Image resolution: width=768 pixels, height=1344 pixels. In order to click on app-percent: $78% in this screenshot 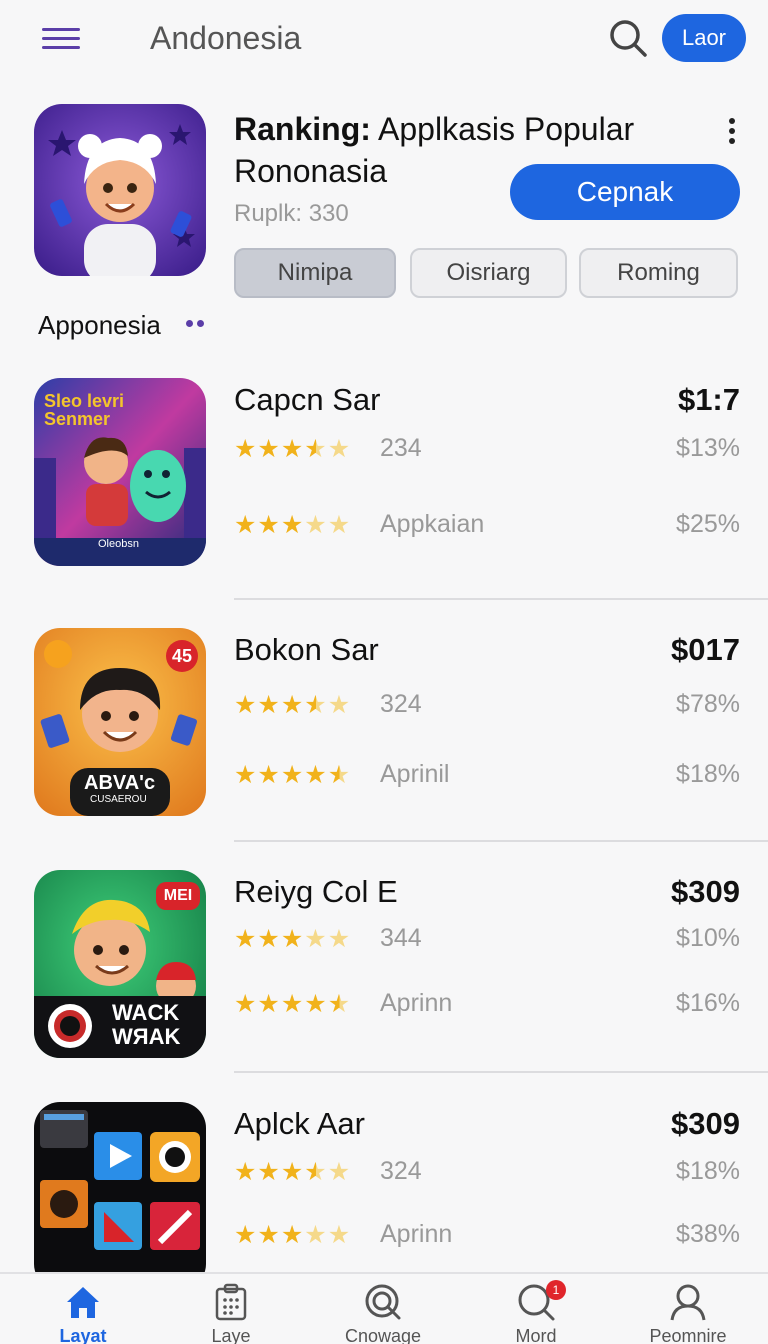, I will do `click(708, 704)`.